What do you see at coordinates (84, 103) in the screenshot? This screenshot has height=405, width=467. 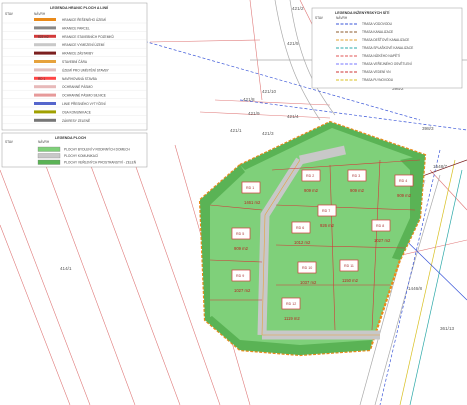 I see `legend-boundary-label: LINIE PŘESNÉHO VYTYČENÍ` at bounding box center [84, 103].